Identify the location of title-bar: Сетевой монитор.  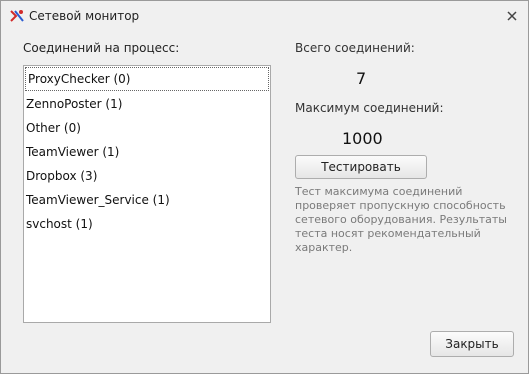
(264, 16).